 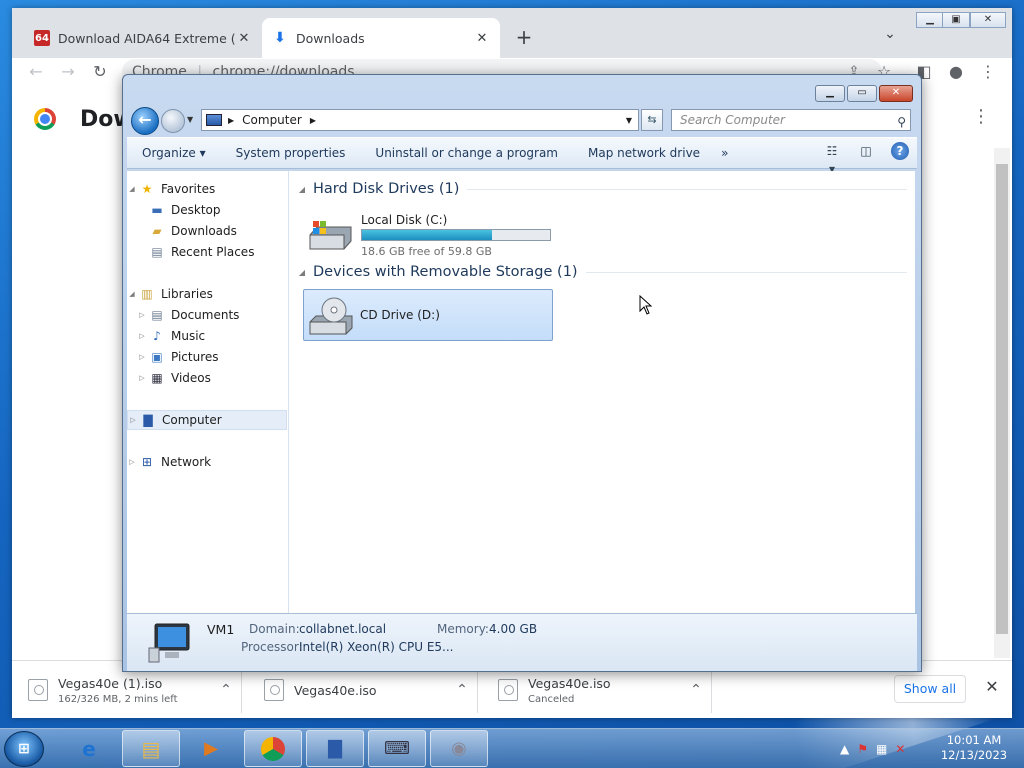 I want to click on chrome-logo-icon, so click(x=273, y=748).